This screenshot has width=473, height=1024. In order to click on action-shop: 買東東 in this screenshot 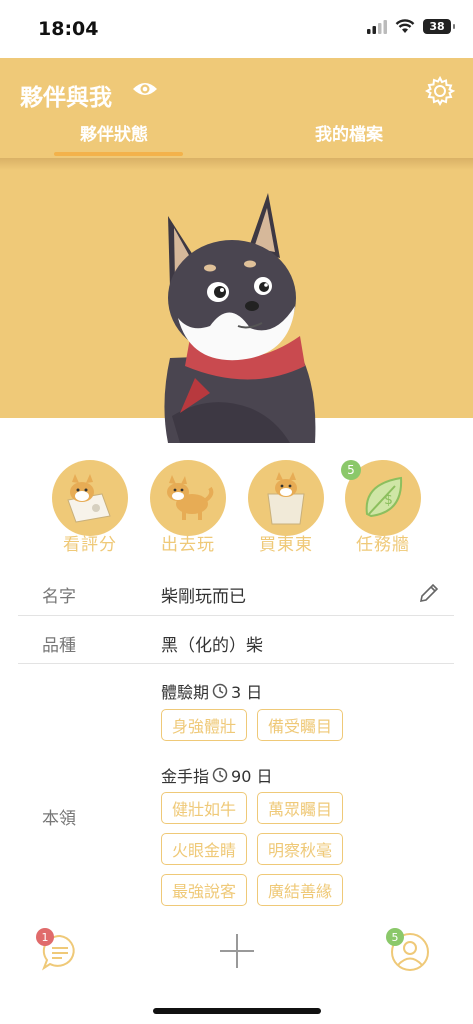, I will do `click(286, 507)`.